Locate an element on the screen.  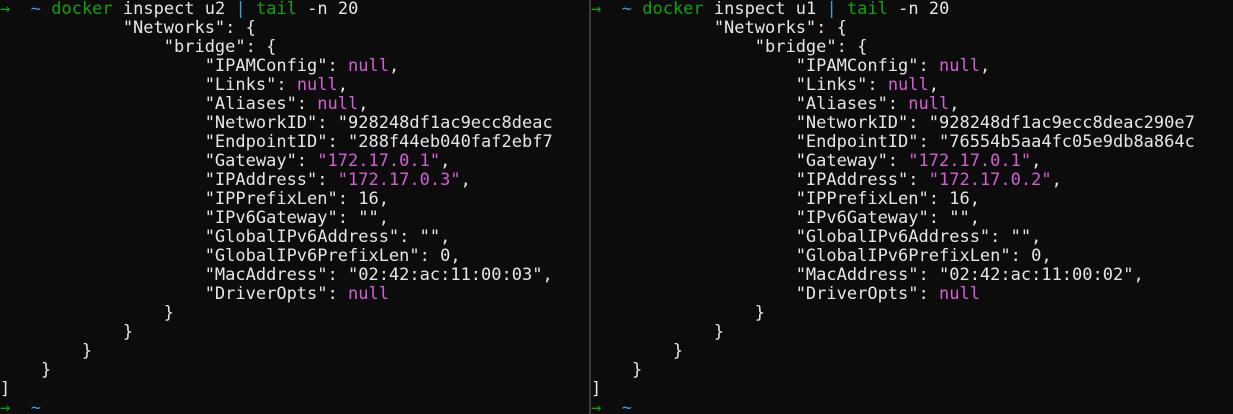
output-line: ] is located at coordinates (912, 389).